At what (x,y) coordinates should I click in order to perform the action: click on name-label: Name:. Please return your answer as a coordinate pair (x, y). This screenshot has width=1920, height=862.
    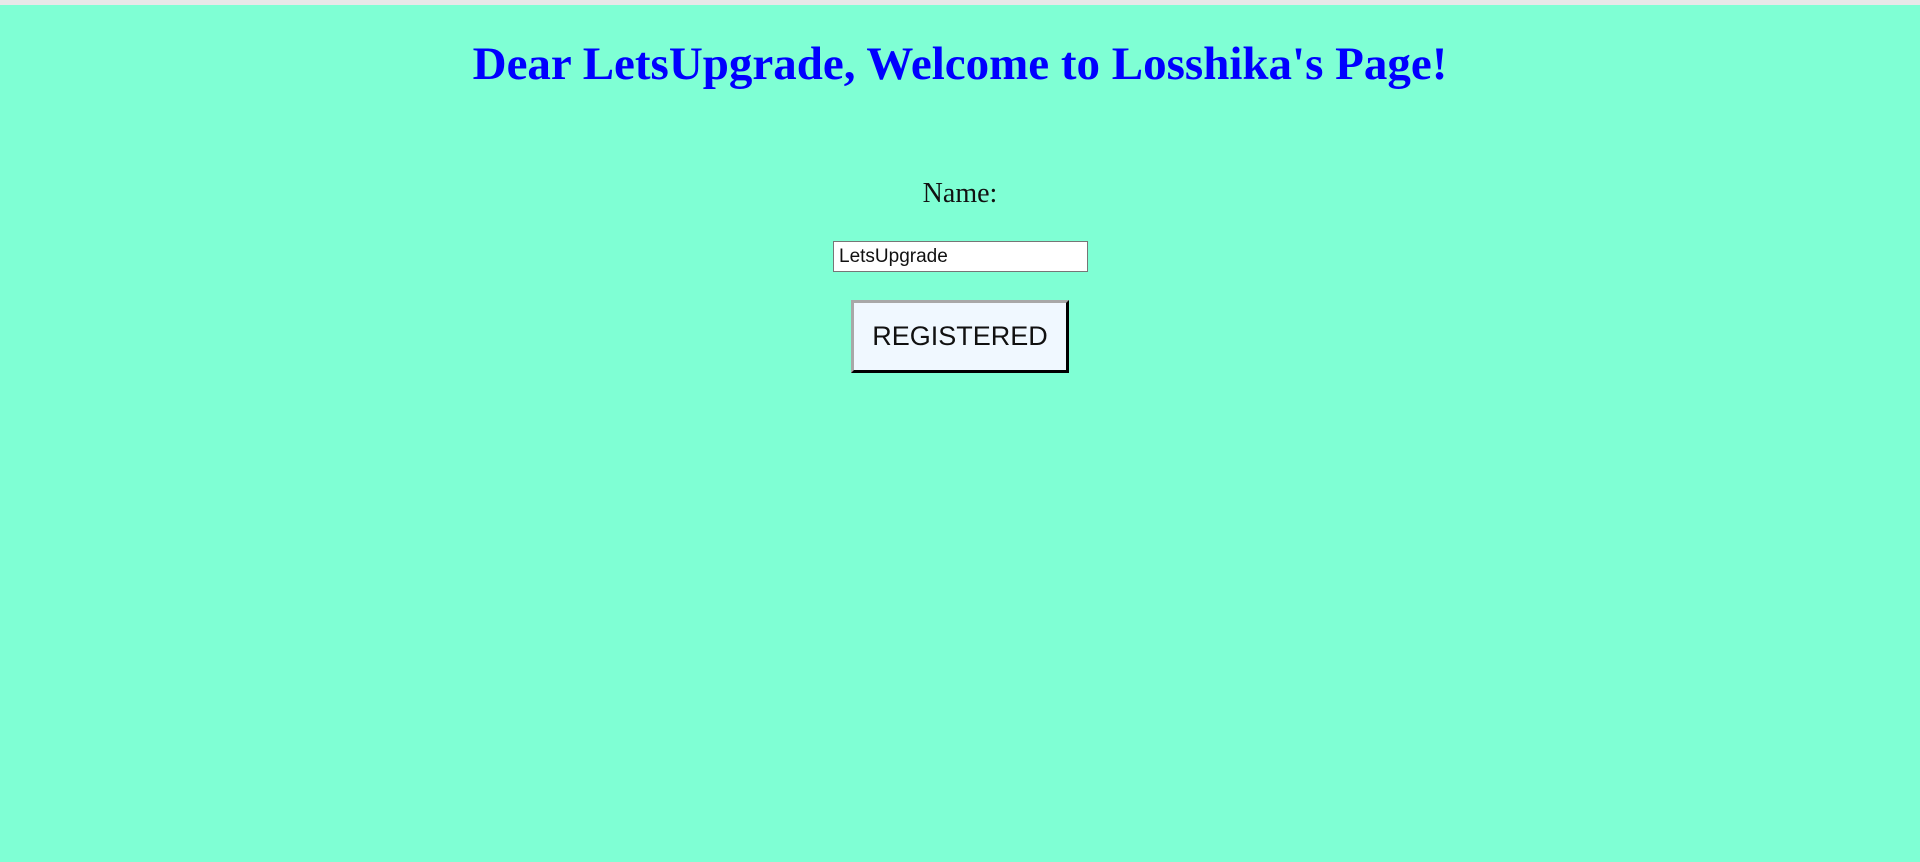
    Looking at the image, I should click on (960, 193).